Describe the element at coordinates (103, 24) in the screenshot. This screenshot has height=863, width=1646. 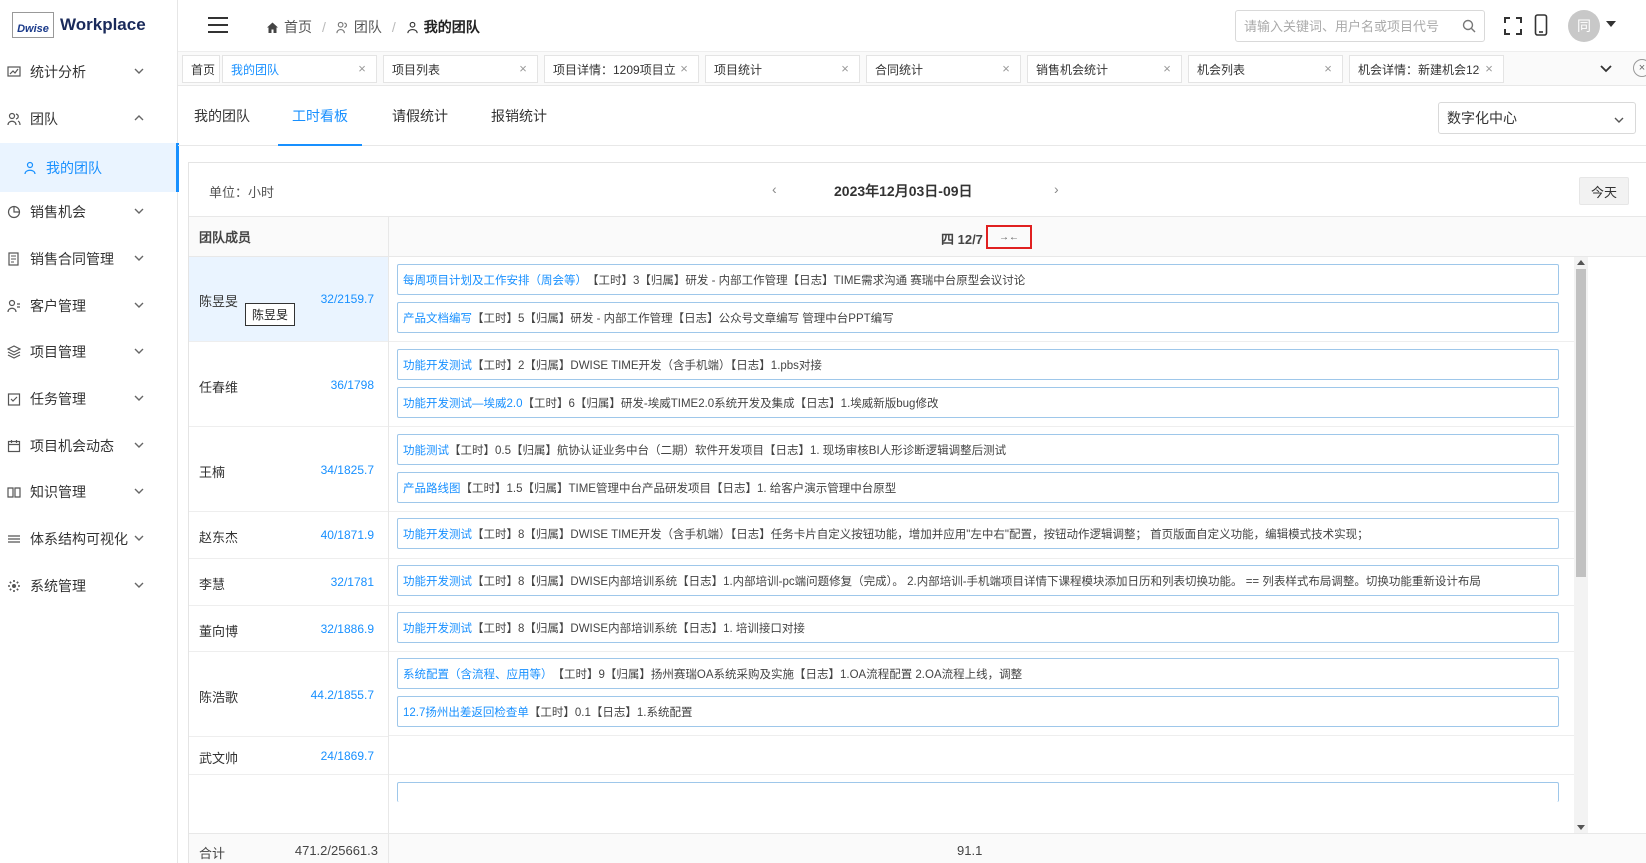
I see `logo-text: Workplace` at that location.